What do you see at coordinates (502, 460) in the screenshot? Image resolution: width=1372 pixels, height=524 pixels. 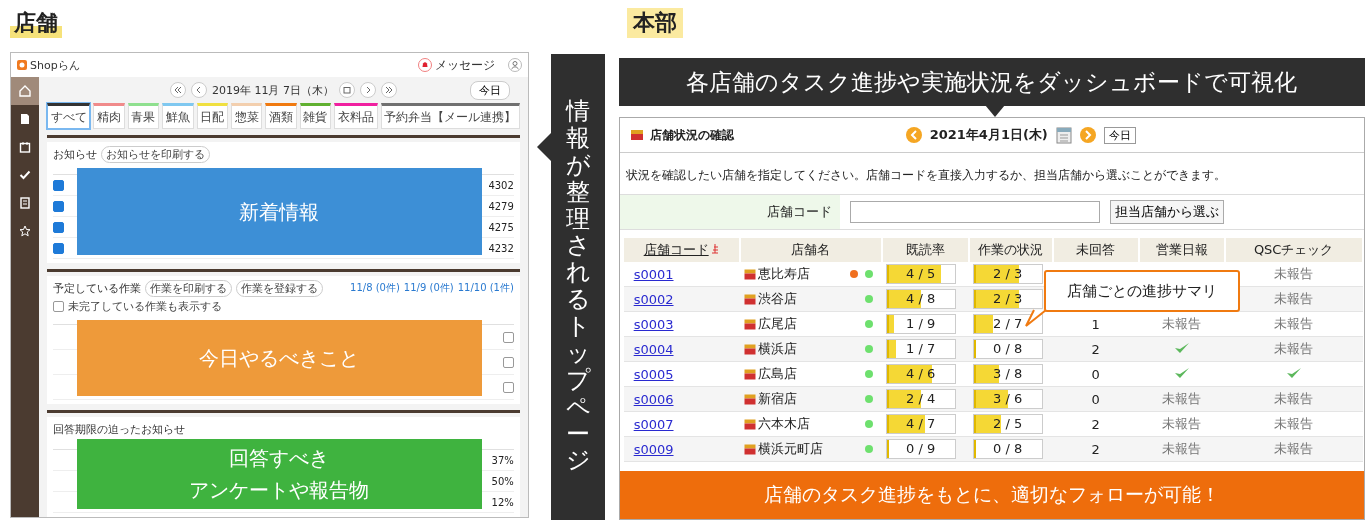 I see `response-rate: 37%` at bounding box center [502, 460].